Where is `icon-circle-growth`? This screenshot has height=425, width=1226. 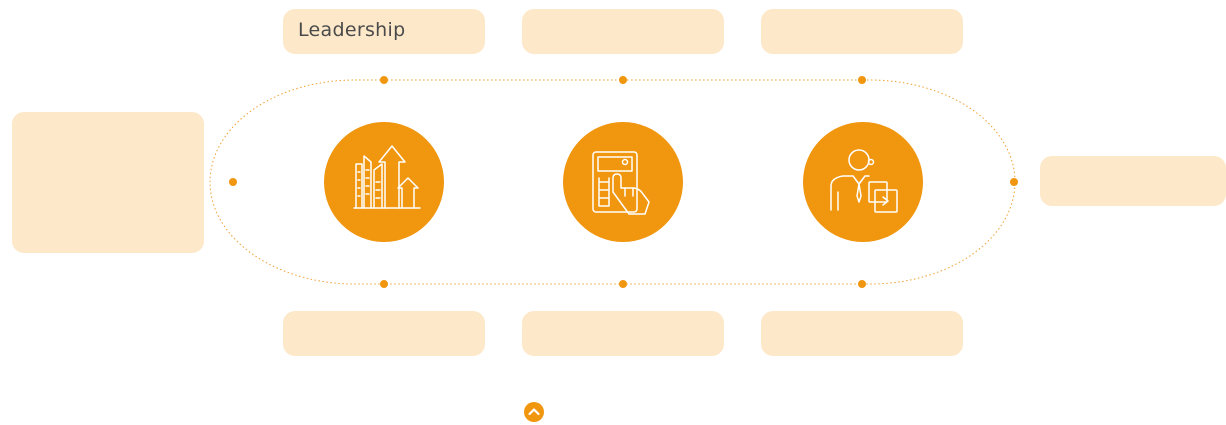 icon-circle-growth is located at coordinates (384, 182).